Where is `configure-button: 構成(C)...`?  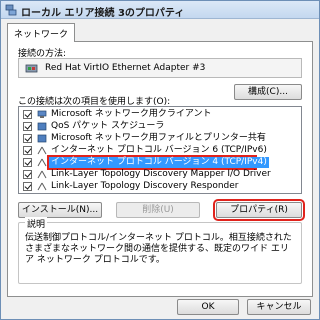 configure-button: 構成(C)... is located at coordinates (268, 92).